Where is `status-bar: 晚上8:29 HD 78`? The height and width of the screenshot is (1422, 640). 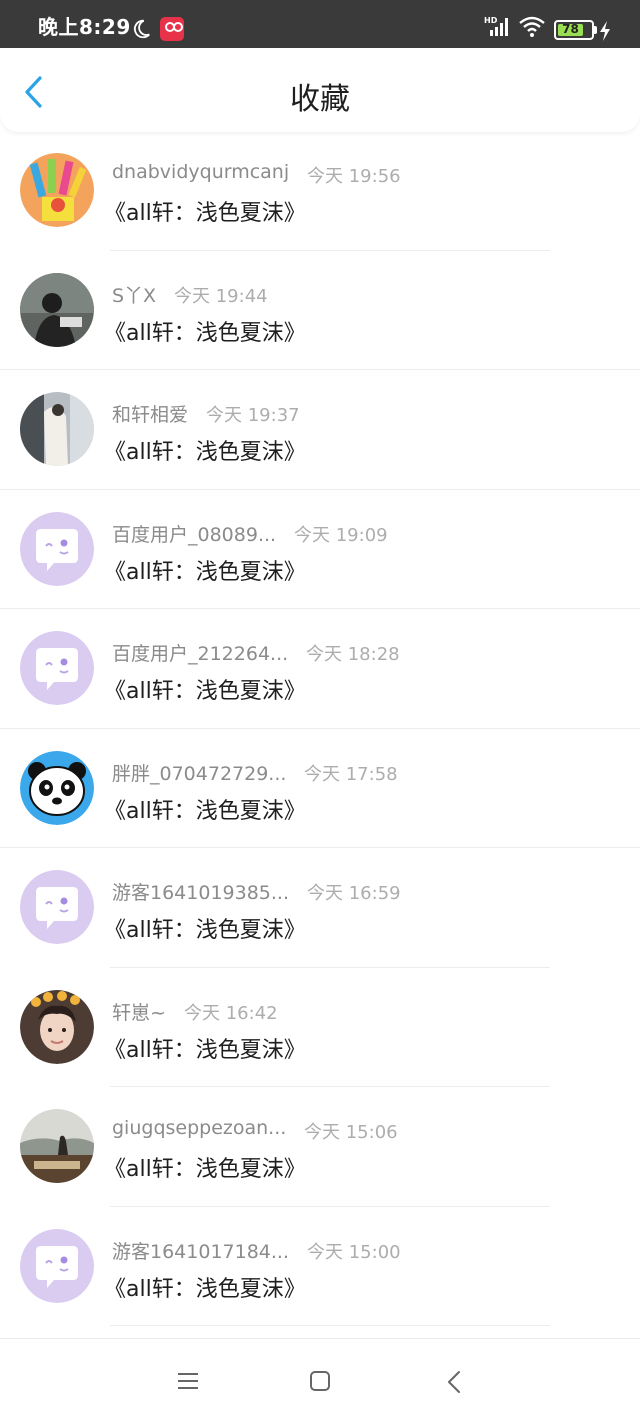 status-bar: 晚上8:29 HD 78 is located at coordinates (320, 24).